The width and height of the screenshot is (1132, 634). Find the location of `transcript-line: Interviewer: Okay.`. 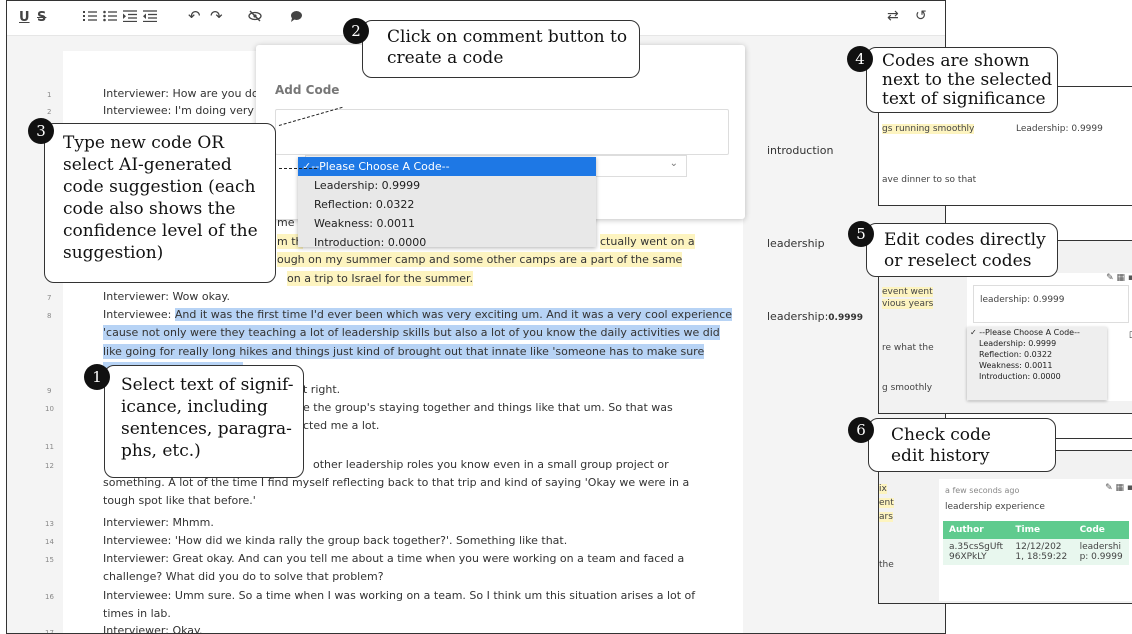

transcript-line: Interviewer: Okay. is located at coordinates (152, 628).